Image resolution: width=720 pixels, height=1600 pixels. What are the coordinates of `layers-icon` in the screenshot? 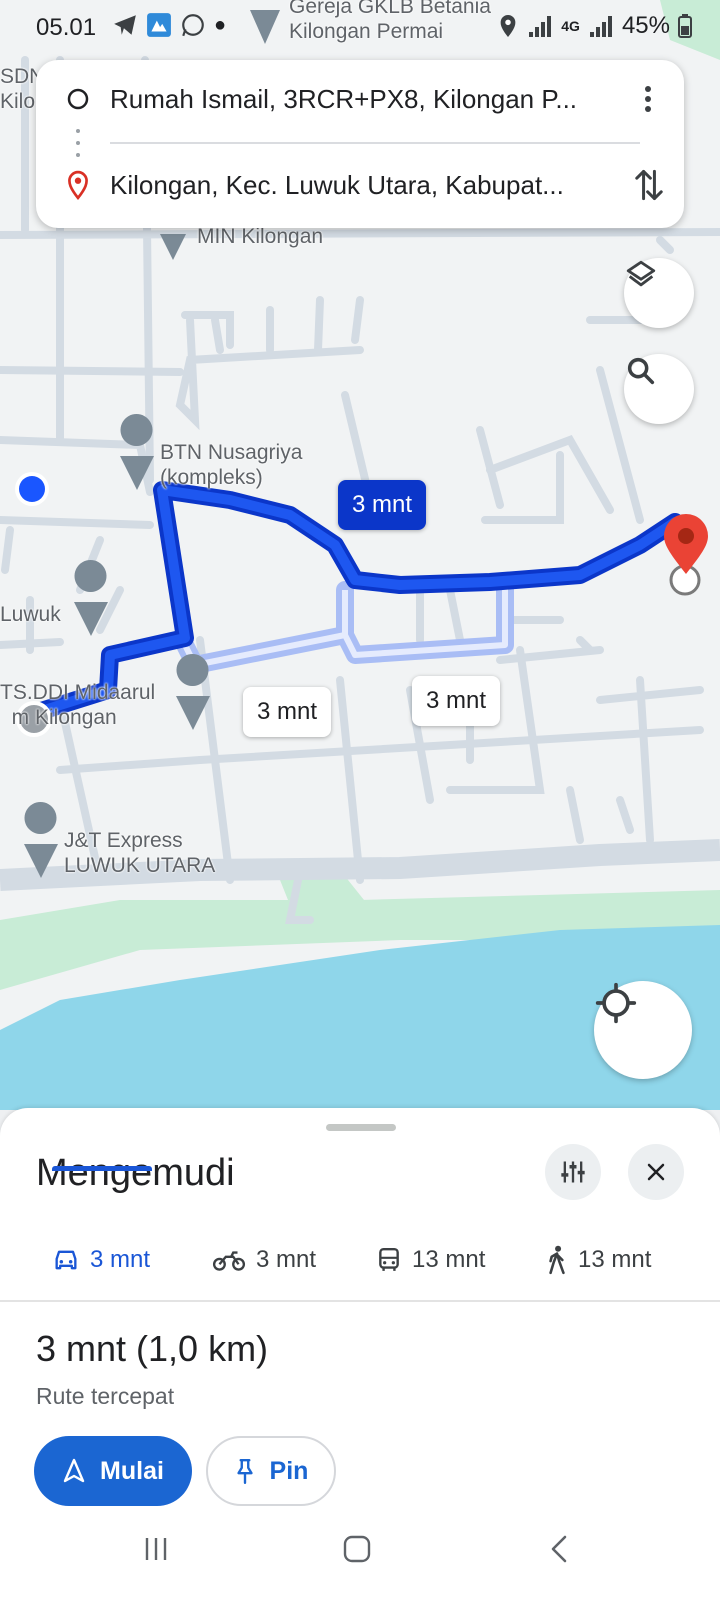 It's located at (641, 273).